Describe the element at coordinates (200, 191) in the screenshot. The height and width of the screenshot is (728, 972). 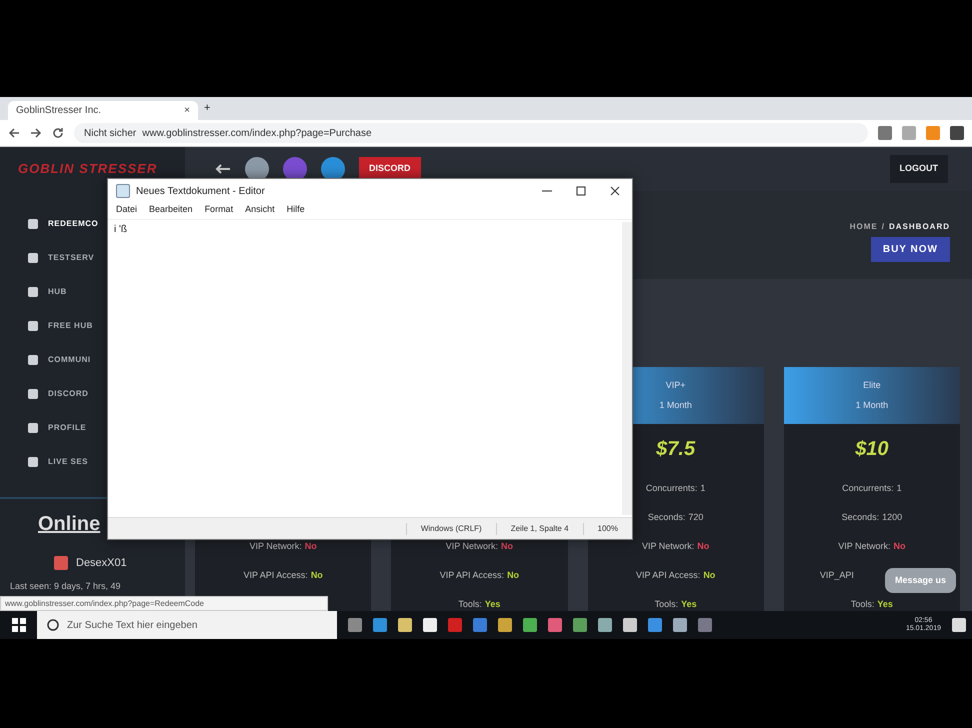
I see `window-title: Neues Textdokument - Editor` at that location.